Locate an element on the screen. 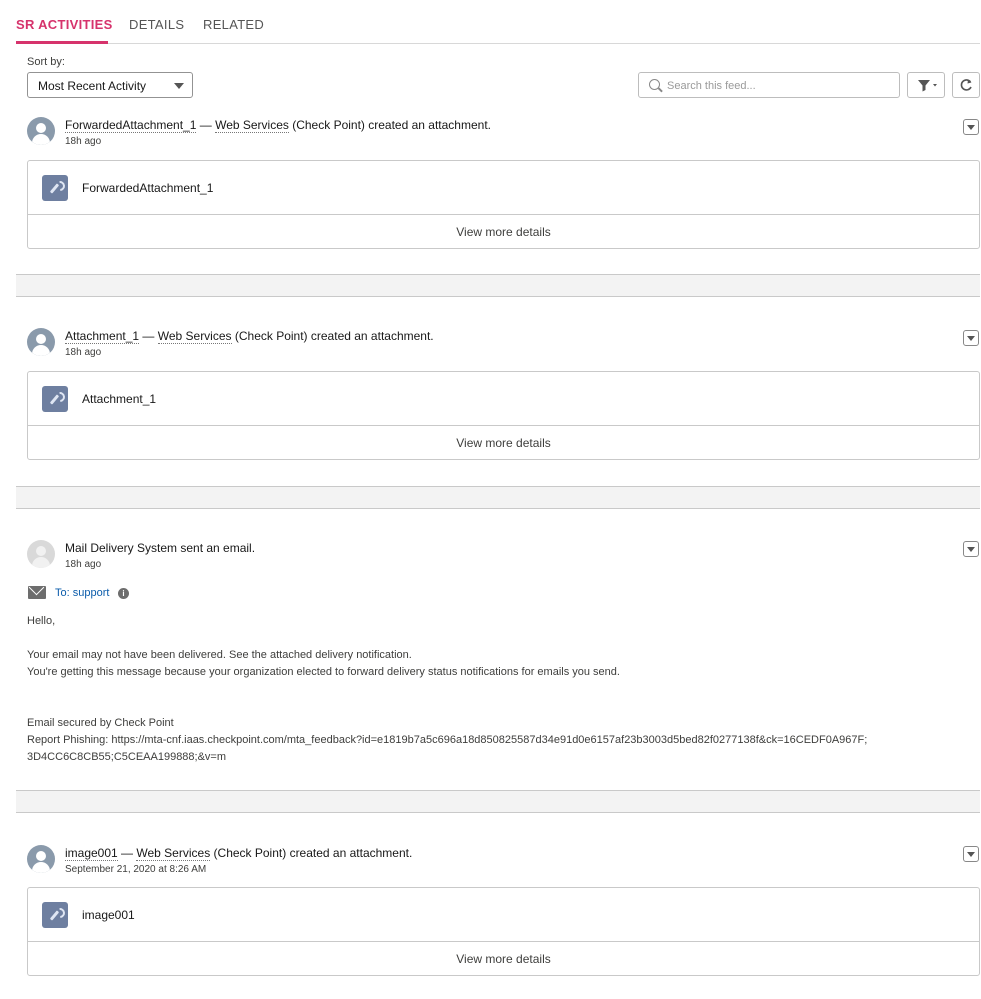 The width and height of the screenshot is (981, 999). attachment-name: ForwardedAttachment_1 is located at coordinates (147, 188).